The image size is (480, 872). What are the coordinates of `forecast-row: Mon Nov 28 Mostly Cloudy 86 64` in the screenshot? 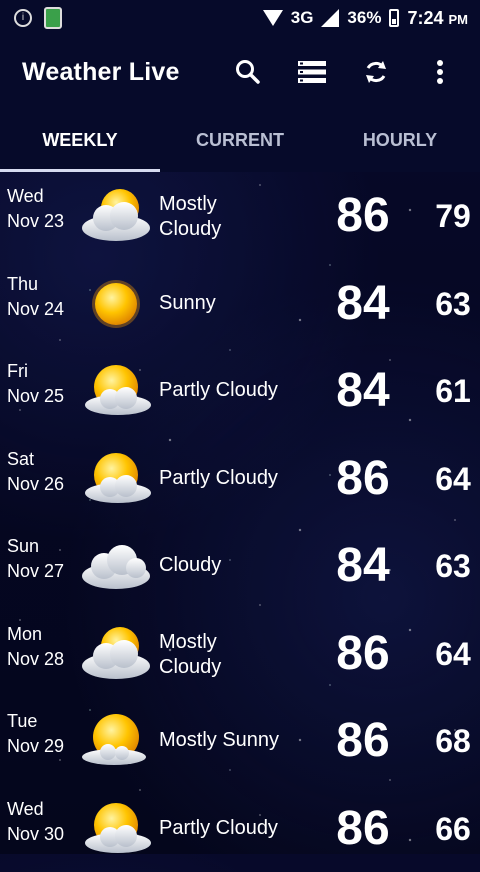 It's located at (240, 654).